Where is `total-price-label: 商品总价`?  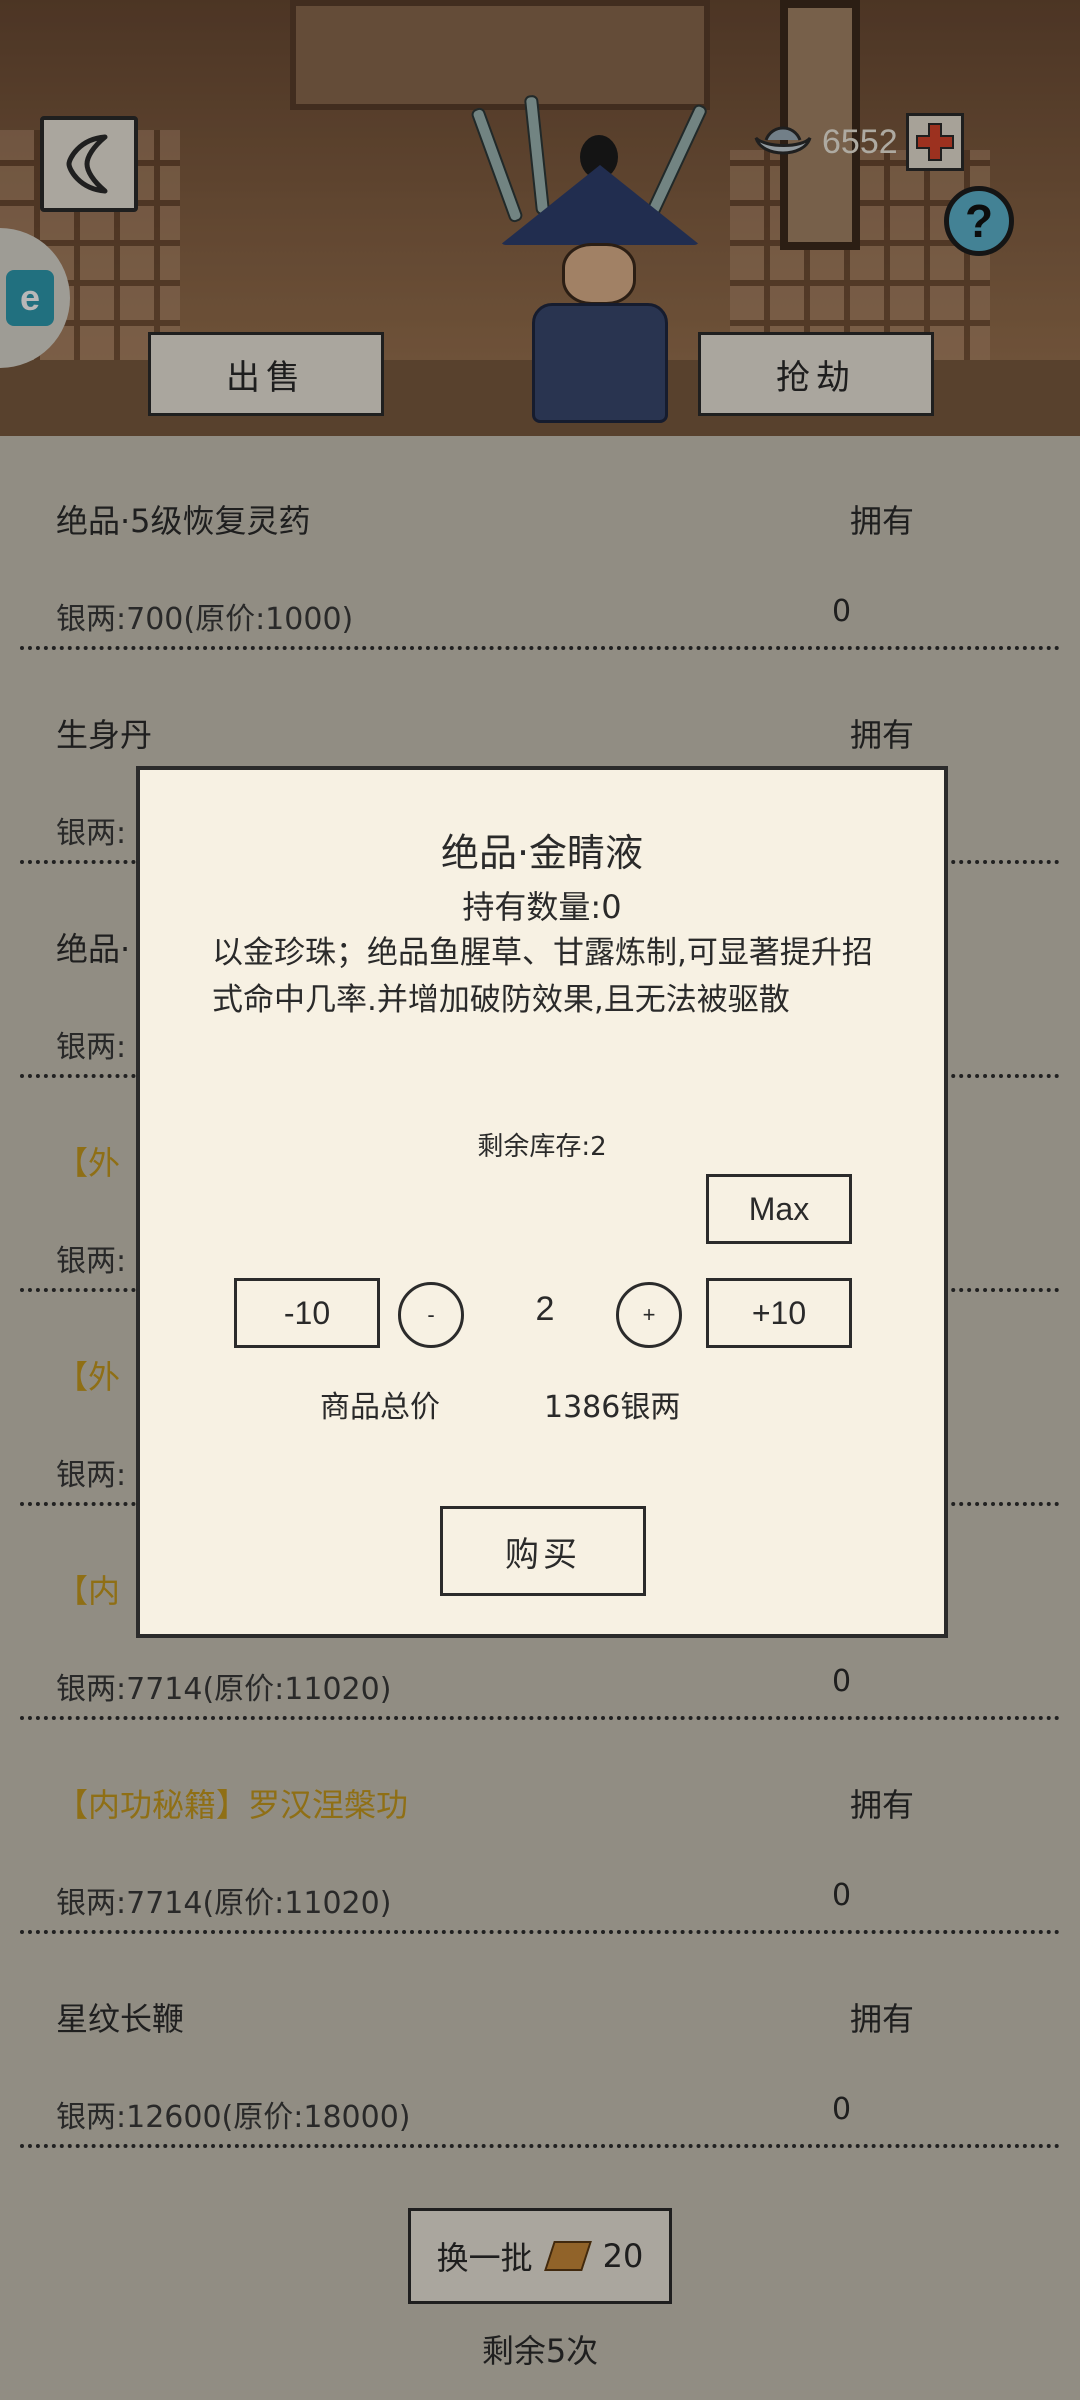 total-price-label: 商品总价 is located at coordinates (380, 1407).